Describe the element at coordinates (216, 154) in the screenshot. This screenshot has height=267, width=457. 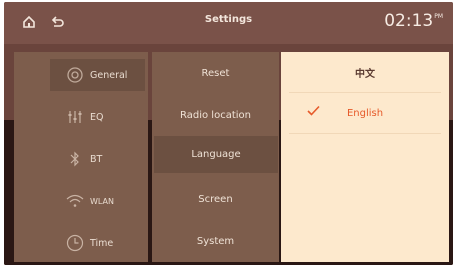
I see `submenu-item-language: Language` at that location.